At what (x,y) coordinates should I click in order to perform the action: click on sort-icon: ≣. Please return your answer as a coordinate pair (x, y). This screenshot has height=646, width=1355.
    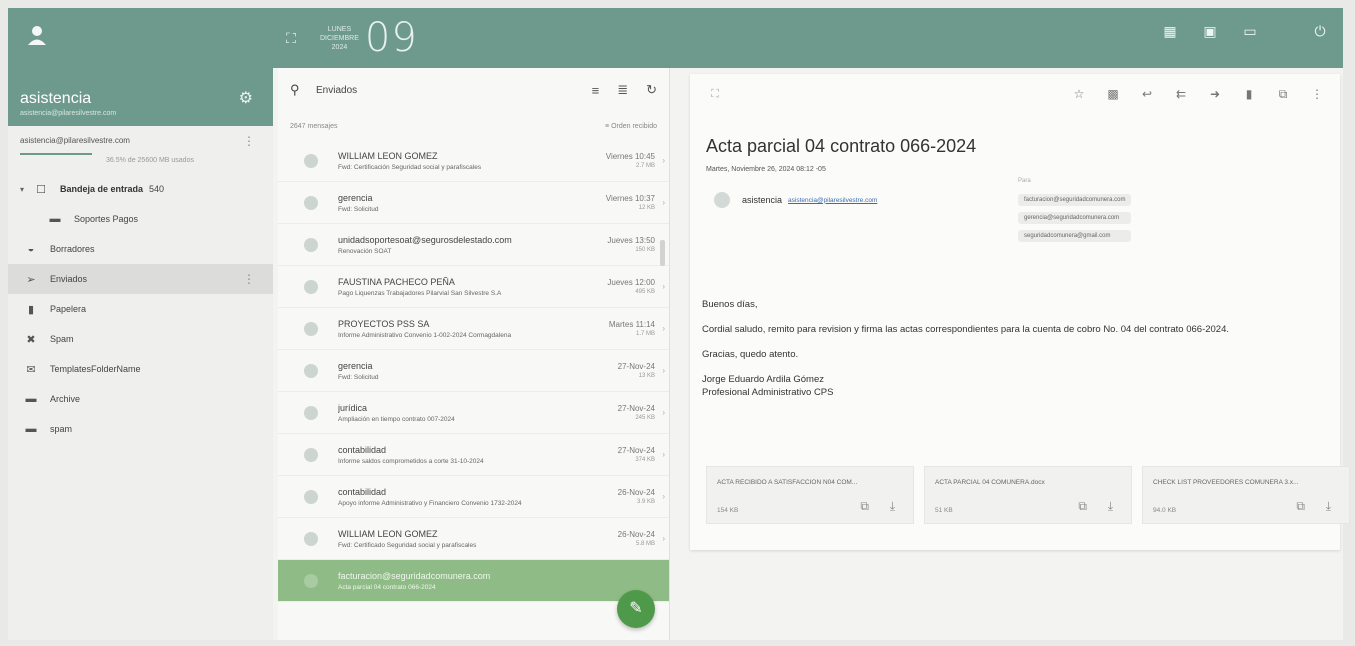
    Looking at the image, I should click on (622, 90).